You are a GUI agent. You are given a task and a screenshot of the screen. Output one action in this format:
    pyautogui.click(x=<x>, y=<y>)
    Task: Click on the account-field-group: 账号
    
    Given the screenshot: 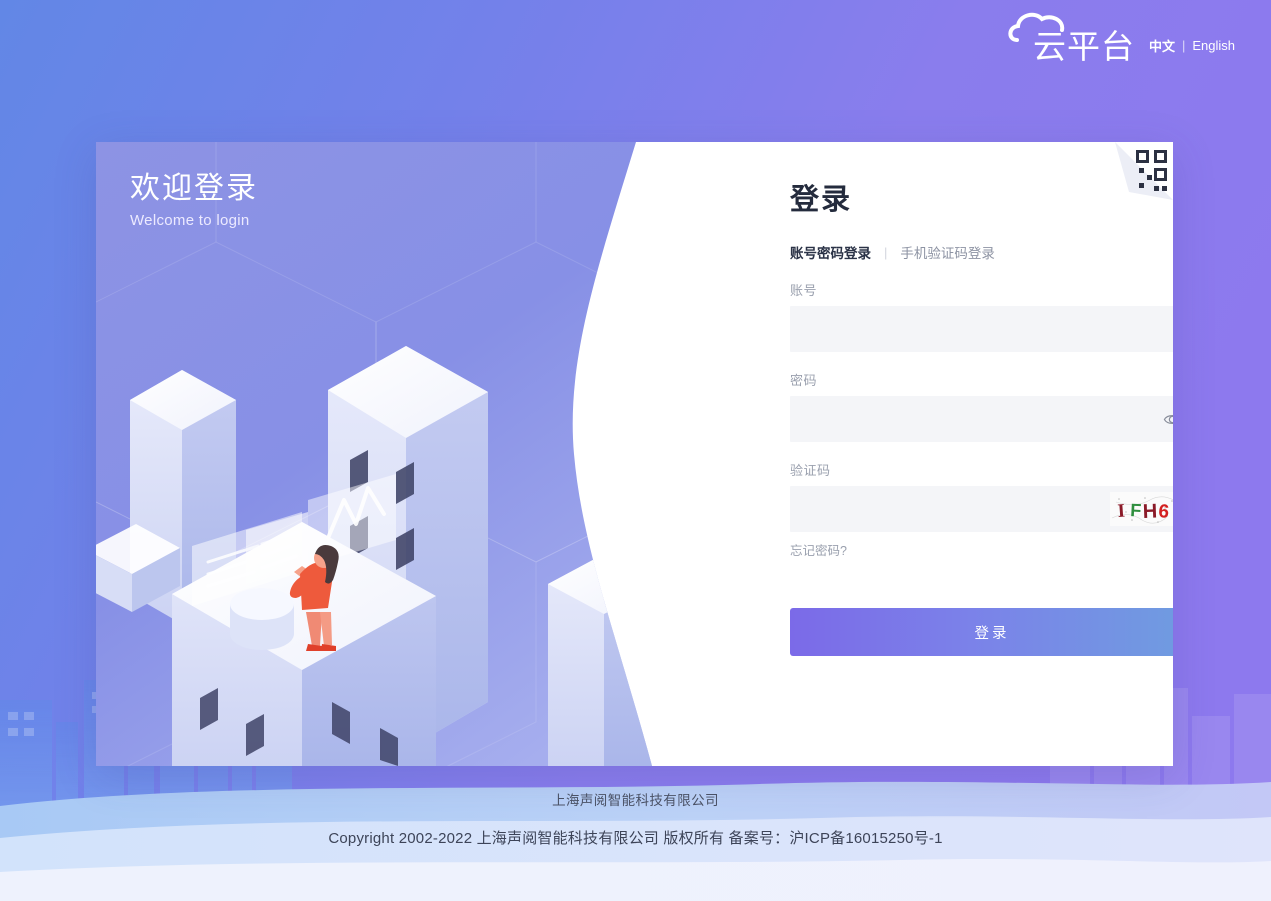 What is the action you would take?
    pyautogui.click(x=981, y=316)
    